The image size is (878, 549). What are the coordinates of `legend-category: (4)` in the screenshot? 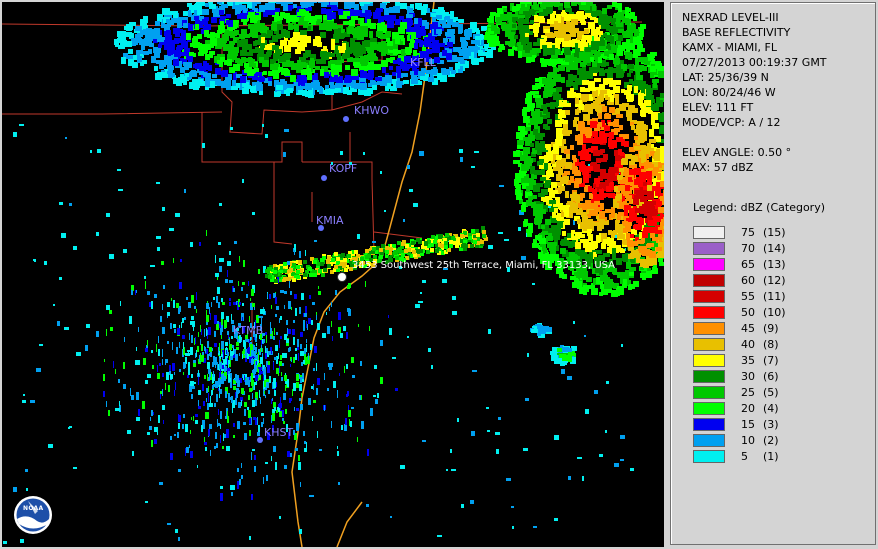 It's located at (771, 408).